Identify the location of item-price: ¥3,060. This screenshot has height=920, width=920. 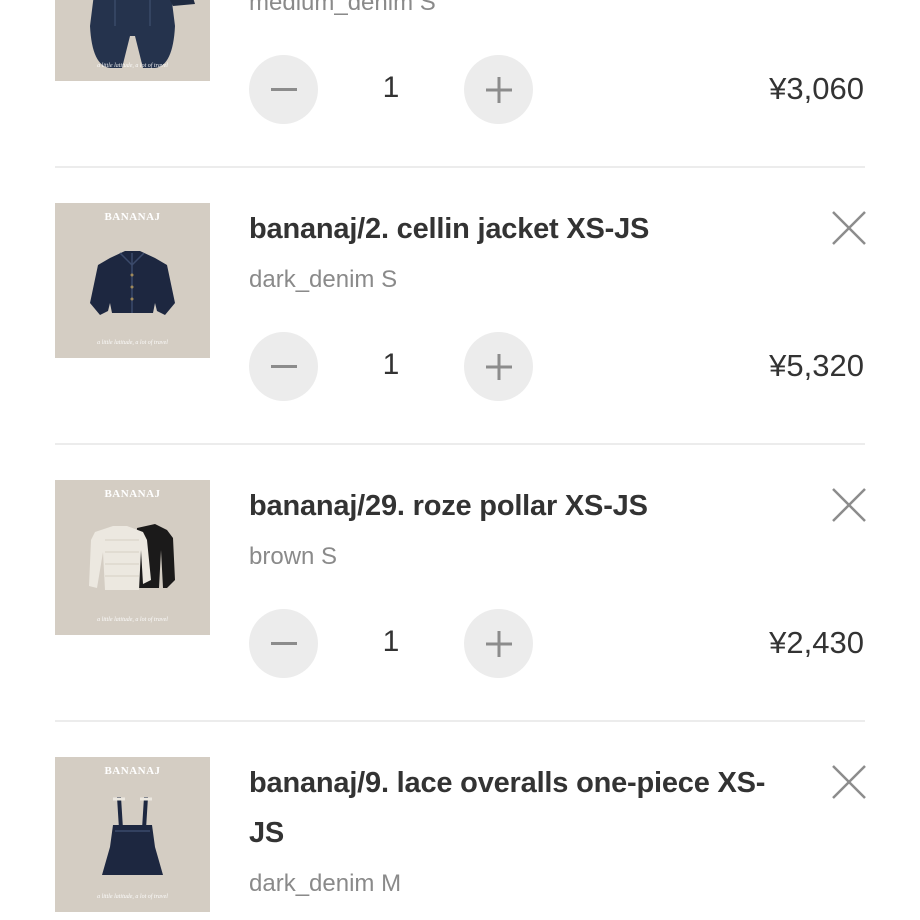
(816, 88).